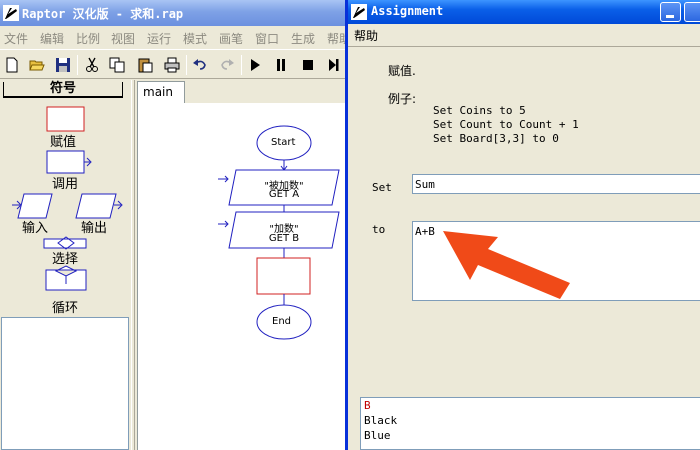 This screenshot has height=450, width=700. What do you see at coordinates (425, 231) in the screenshot?
I see `to-expression-value: A+B` at bounding box center [425, 231].